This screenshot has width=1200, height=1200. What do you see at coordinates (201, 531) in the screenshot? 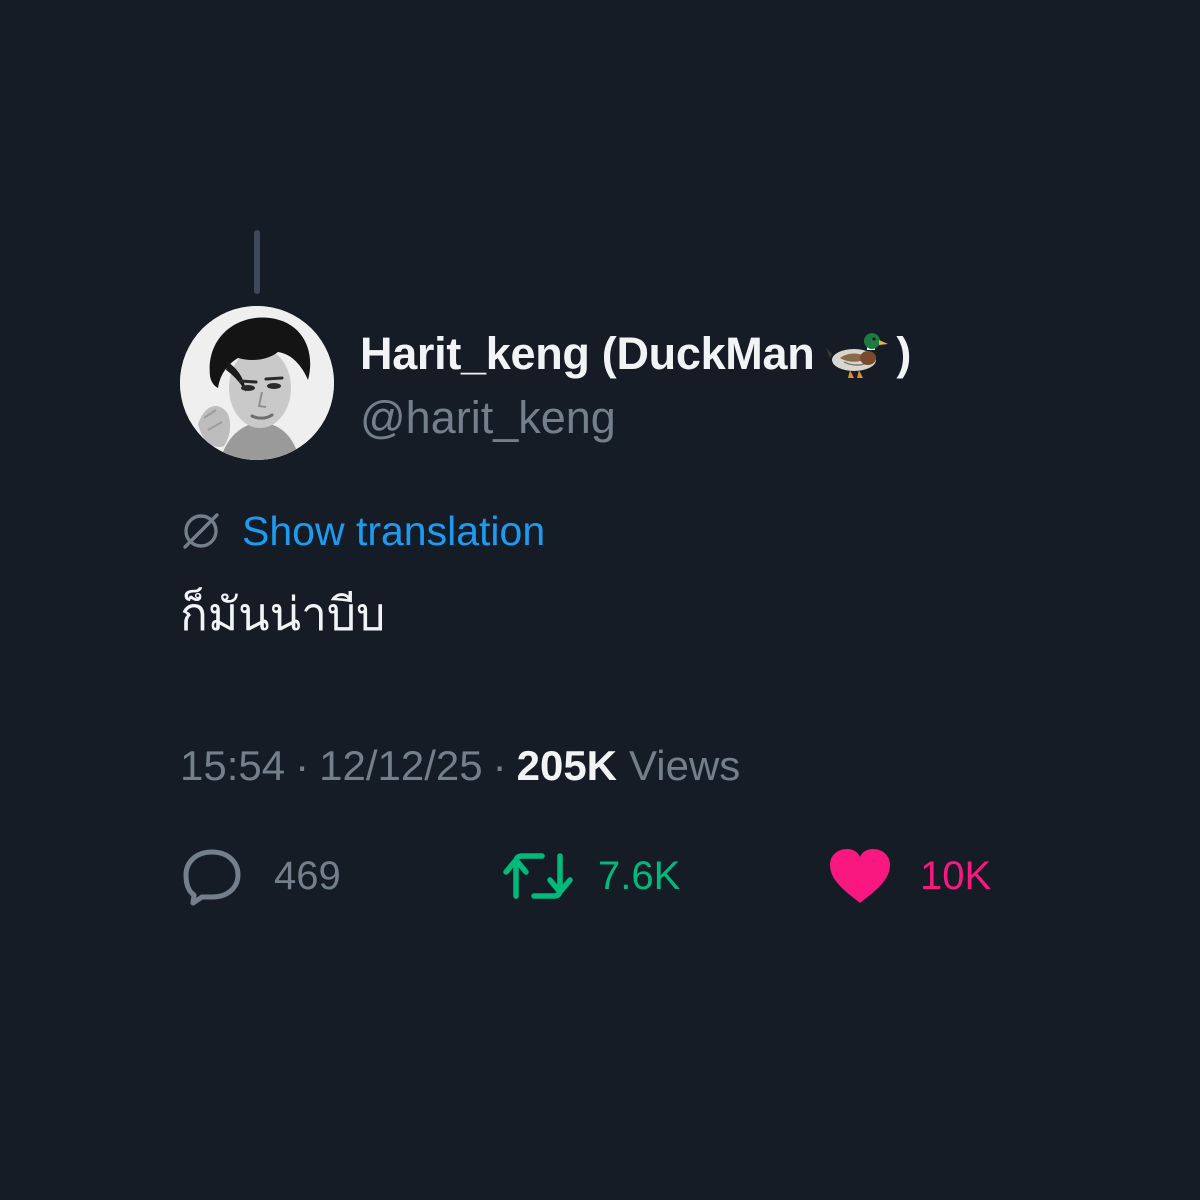
I see `globe-icon` at bounding box center [201, 531].